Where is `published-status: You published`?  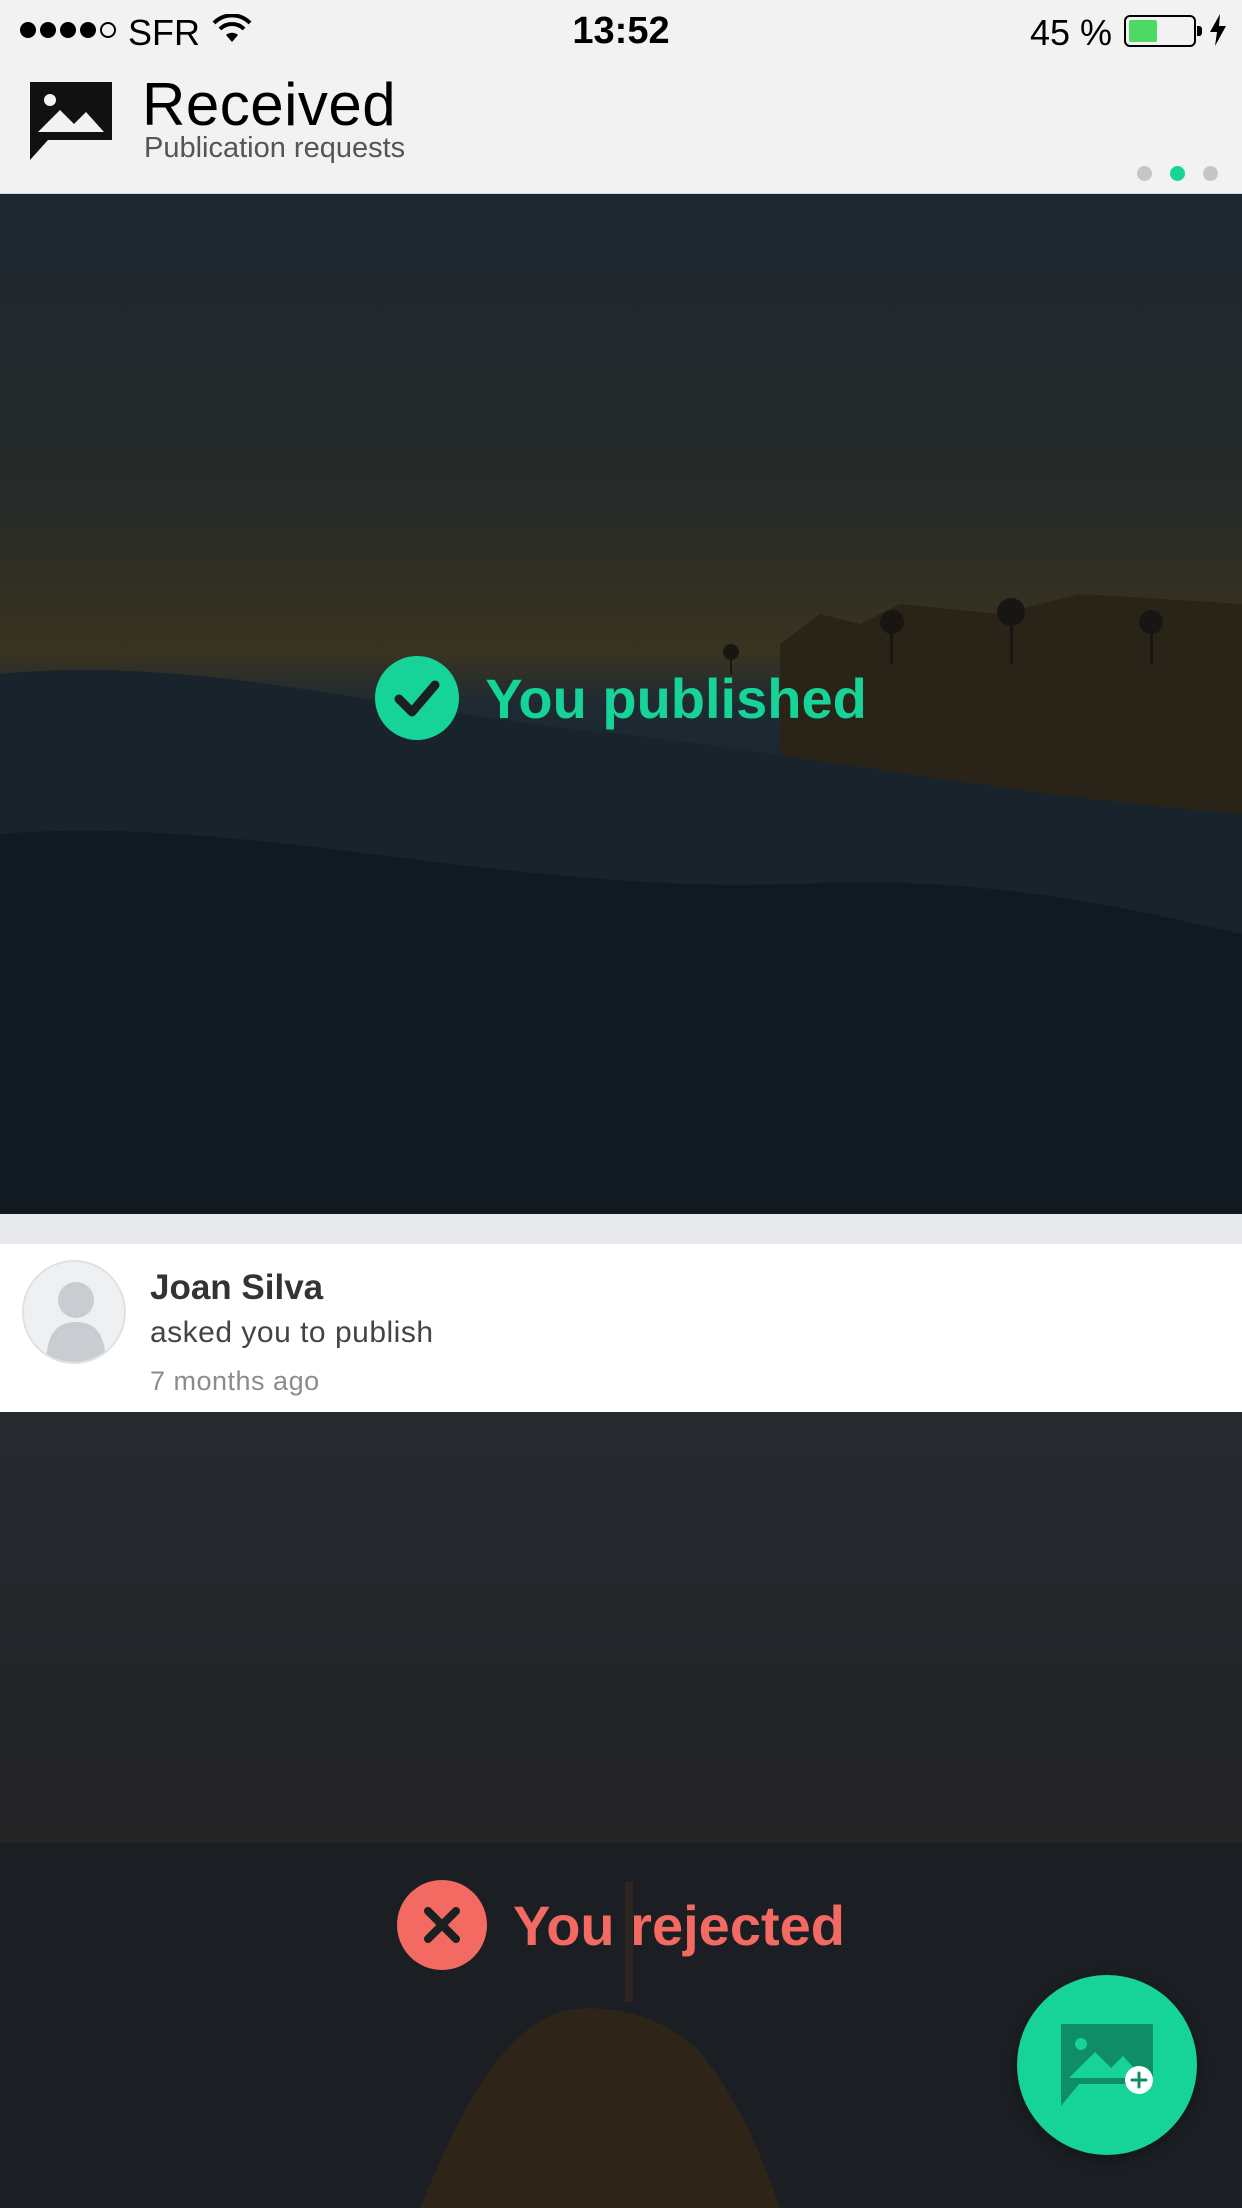
published-status: You published is located at coordinates (621, 698).